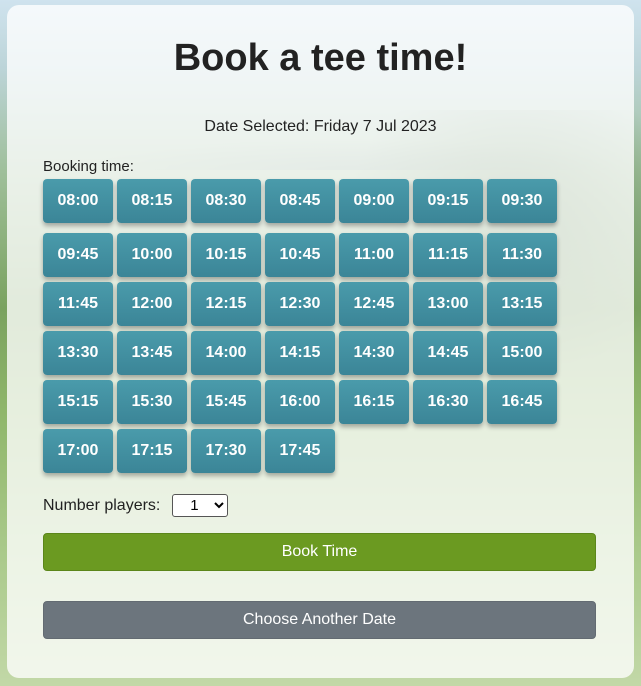 Image resolution: width=641 pixels, height=686 pixels. Describe the element at coordinates (200, 505) in the screenshot. I see `players-select: 1` at that location.